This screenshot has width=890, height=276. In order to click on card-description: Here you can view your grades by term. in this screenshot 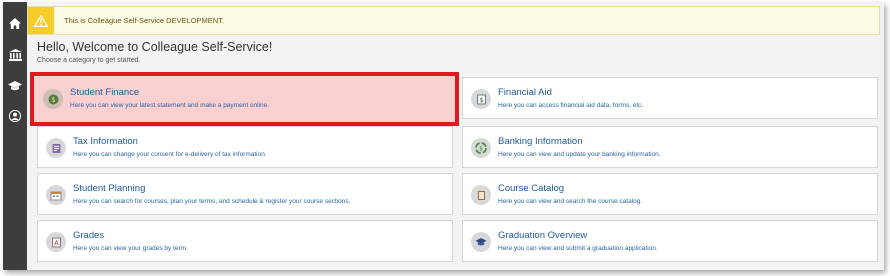, I will do `click(130, 248)`.